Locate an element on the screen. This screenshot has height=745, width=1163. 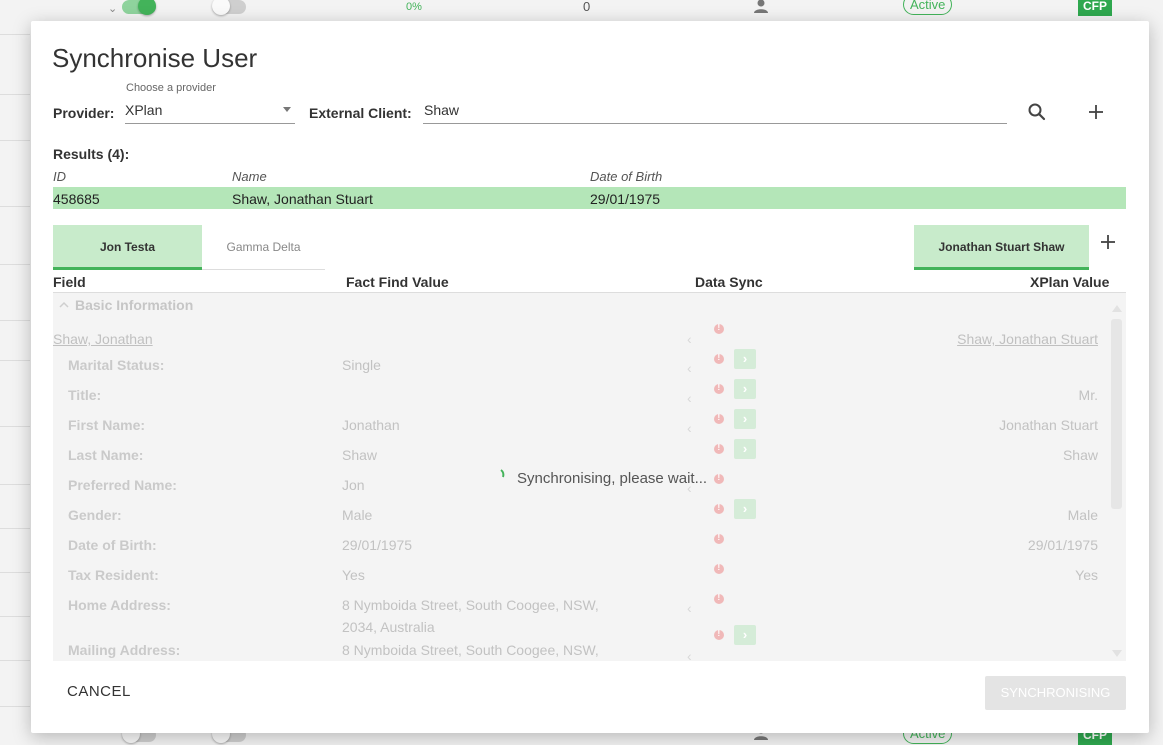
xplan-value: Jonathan Stuart is located at coordinates (1048, 425).